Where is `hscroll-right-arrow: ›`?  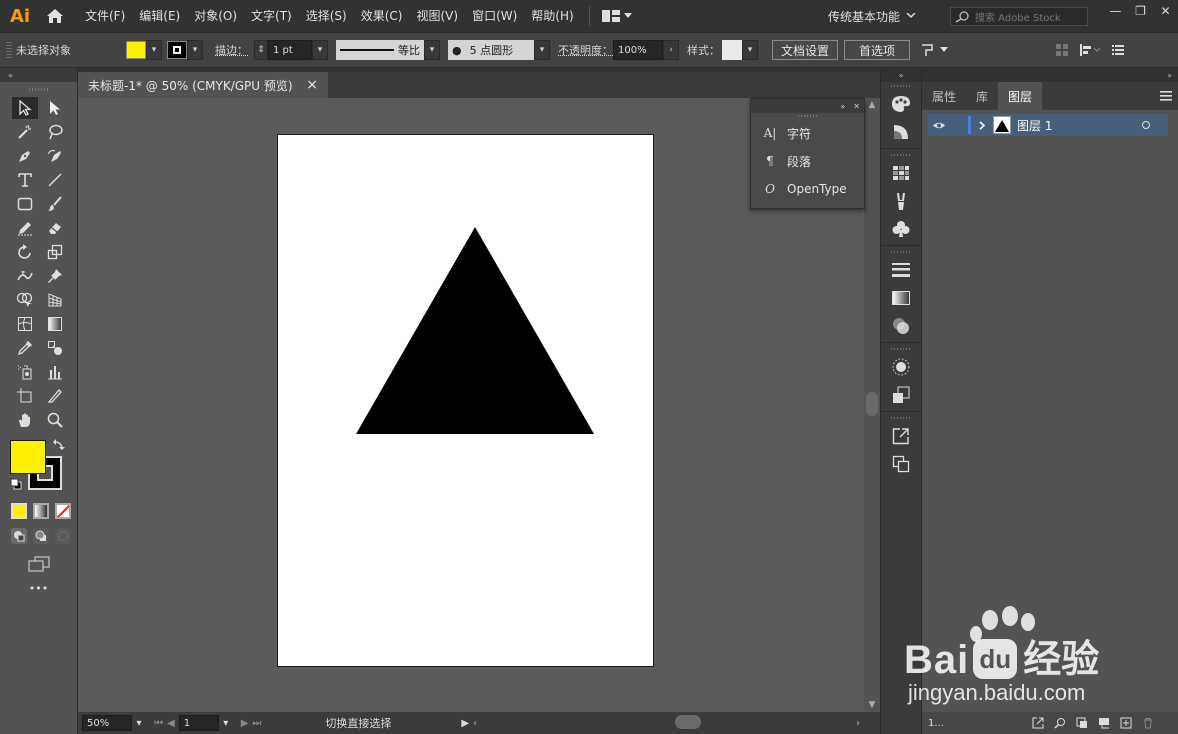 hscroll-right-arrow: › is located at coordinates (858, 723).